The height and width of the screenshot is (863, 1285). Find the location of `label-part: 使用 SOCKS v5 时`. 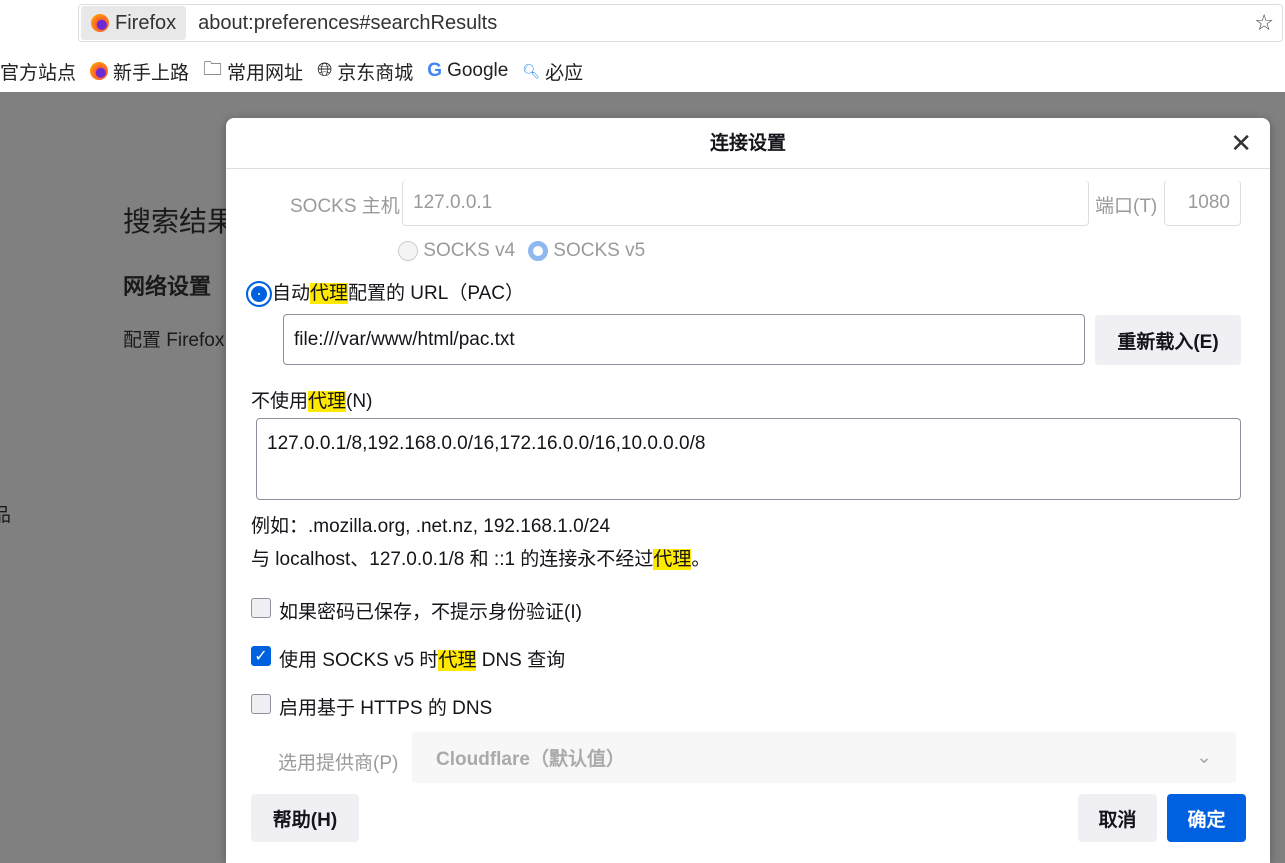

label-part: 使用 SOCKS v5 时 is located at coordinates (359, 660).